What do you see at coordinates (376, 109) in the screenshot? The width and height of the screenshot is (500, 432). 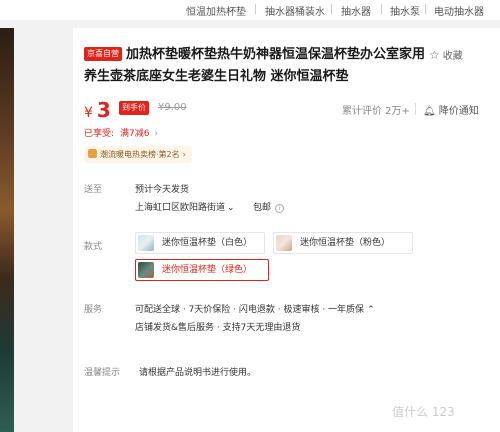 I see `review-count: 累计评价 2万+` at bounding box center [376, 109].